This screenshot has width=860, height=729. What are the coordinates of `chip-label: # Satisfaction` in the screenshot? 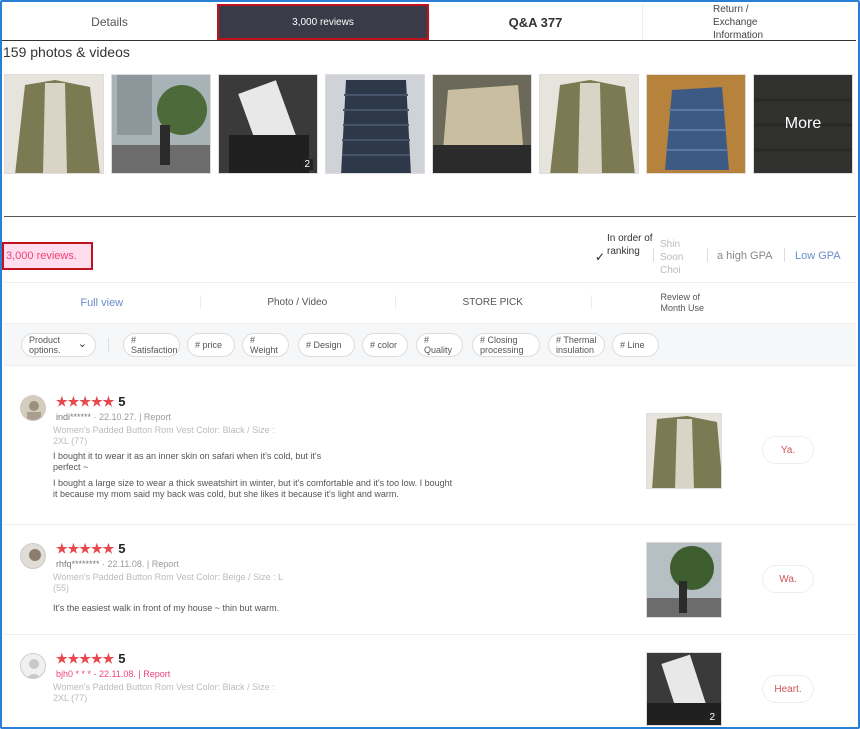 It's located at (154, 345).